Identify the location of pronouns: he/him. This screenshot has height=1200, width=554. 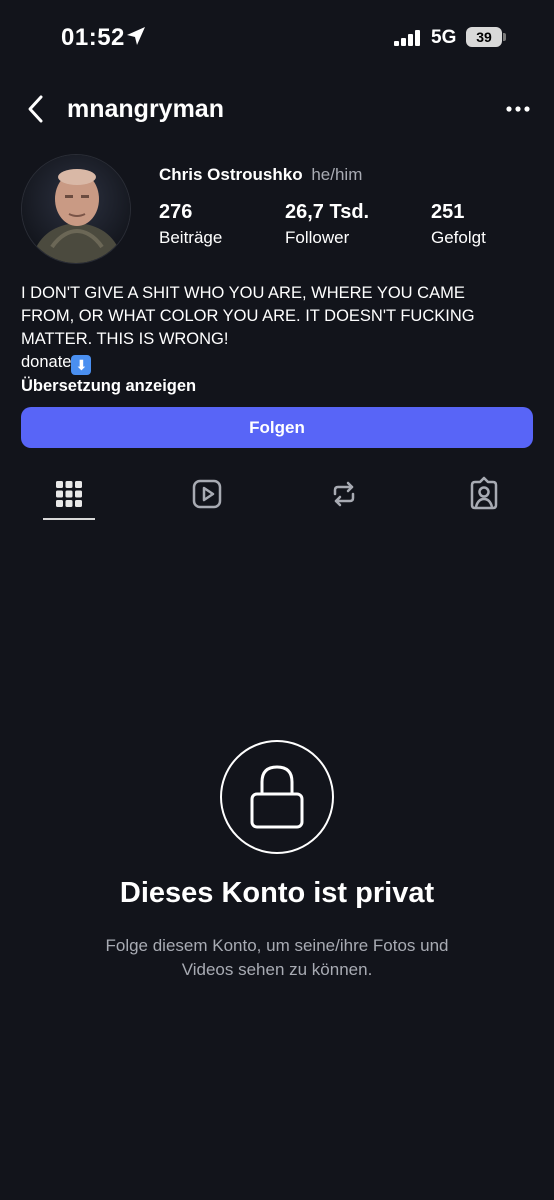
(337, 174).